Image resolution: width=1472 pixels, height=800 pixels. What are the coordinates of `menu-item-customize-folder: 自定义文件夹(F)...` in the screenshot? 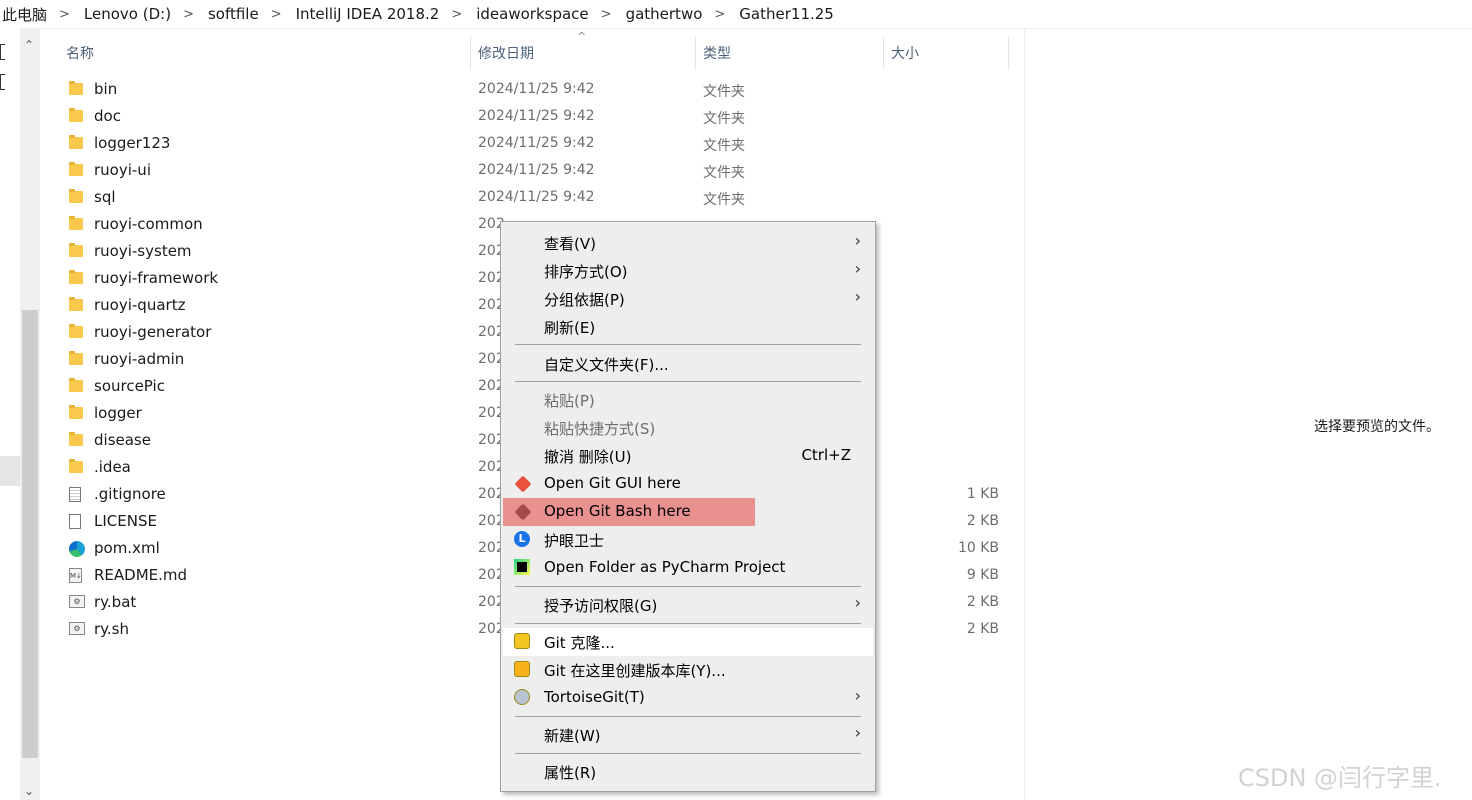 It's located at (688, 364).